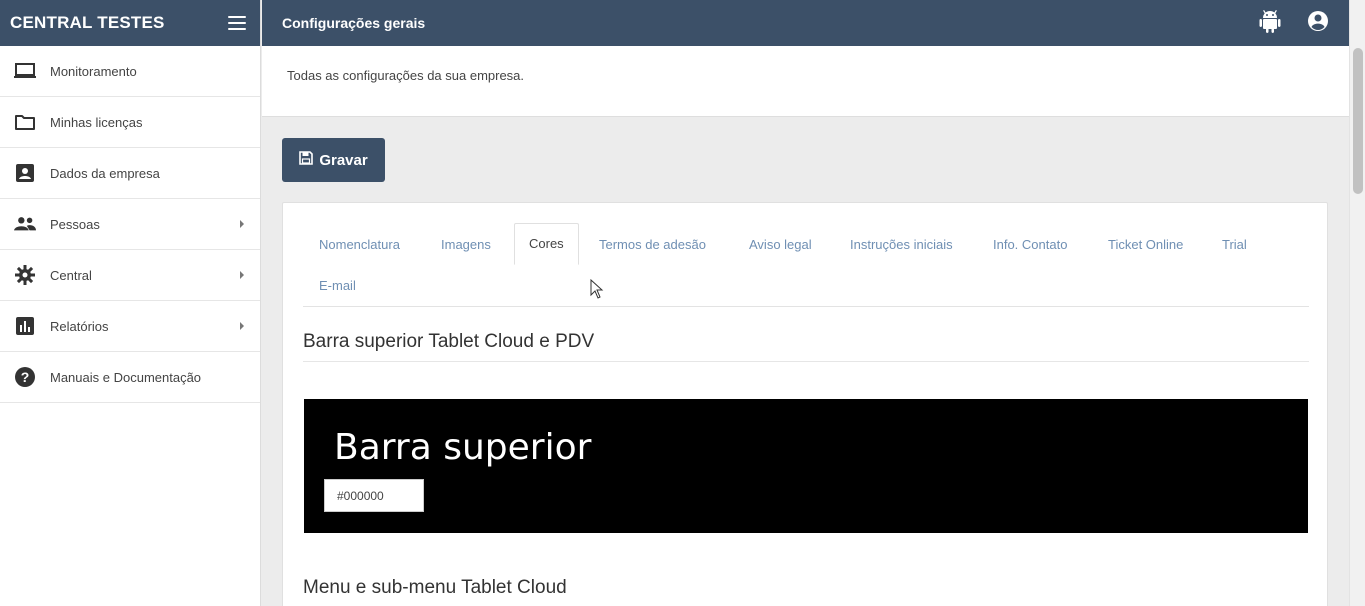 The height and width of the screenshot is (606, 1365). What do you see at coordinates (237, 23) in the screenshot?
I see `menu-toggle-icon` at bounding box center [237, 23].